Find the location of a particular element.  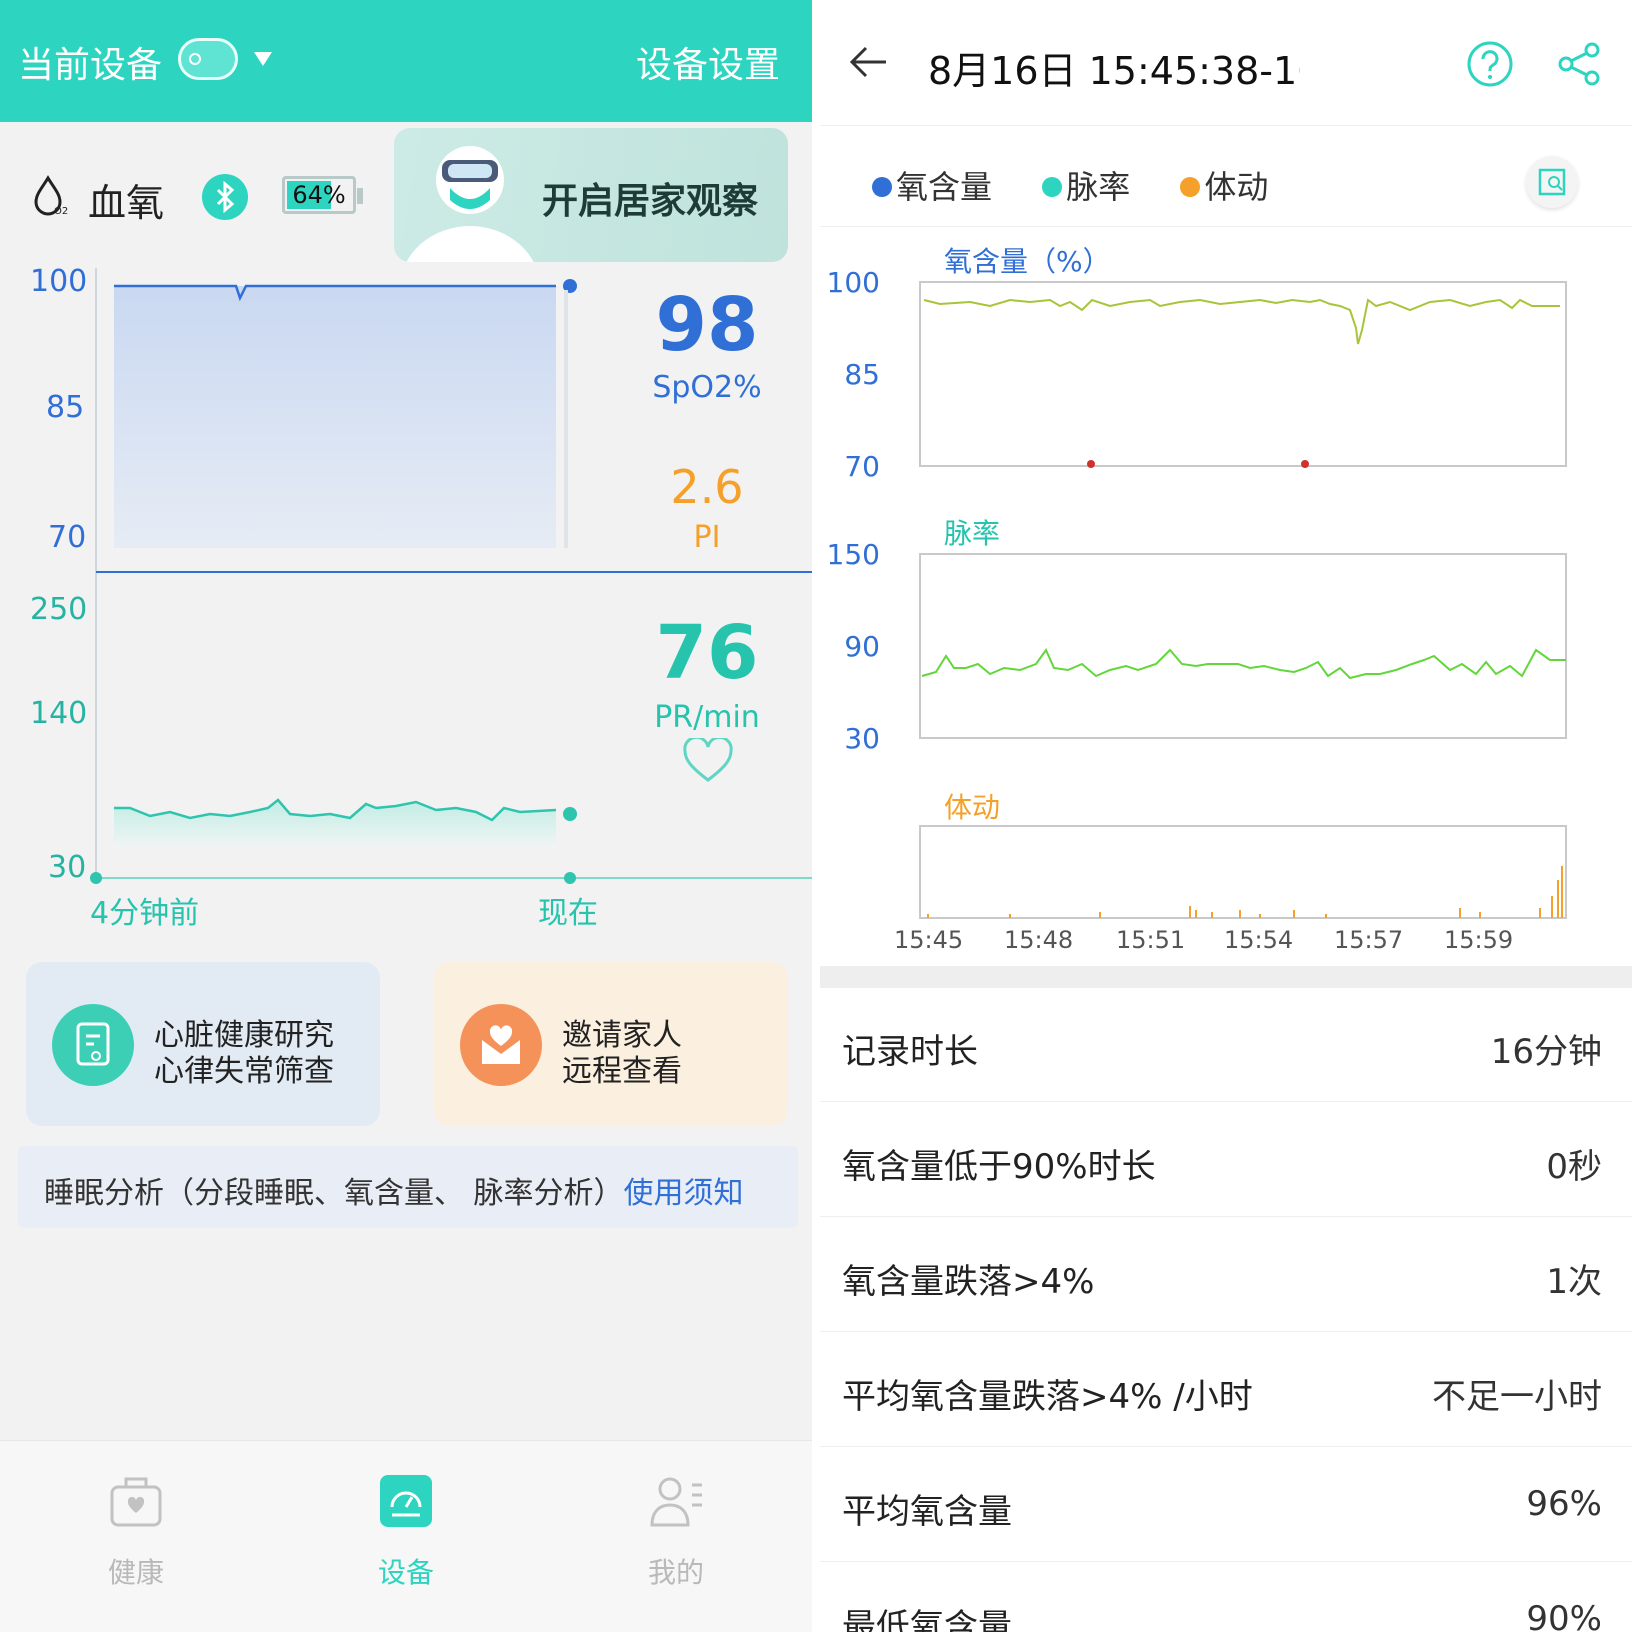

device-gauge-icon is located at coordinates (406, 1501).